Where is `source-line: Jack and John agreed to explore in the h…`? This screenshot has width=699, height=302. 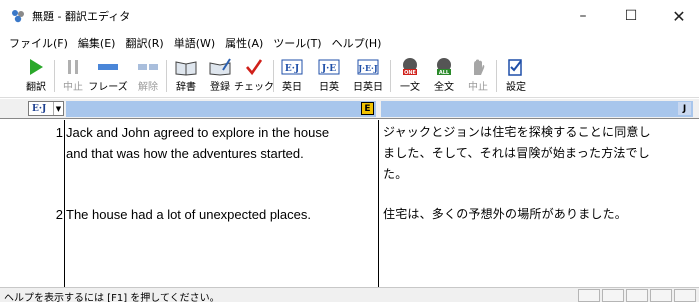
source-line: Jack and John agreed to explore in the h… is located at coordinates (198, 132).